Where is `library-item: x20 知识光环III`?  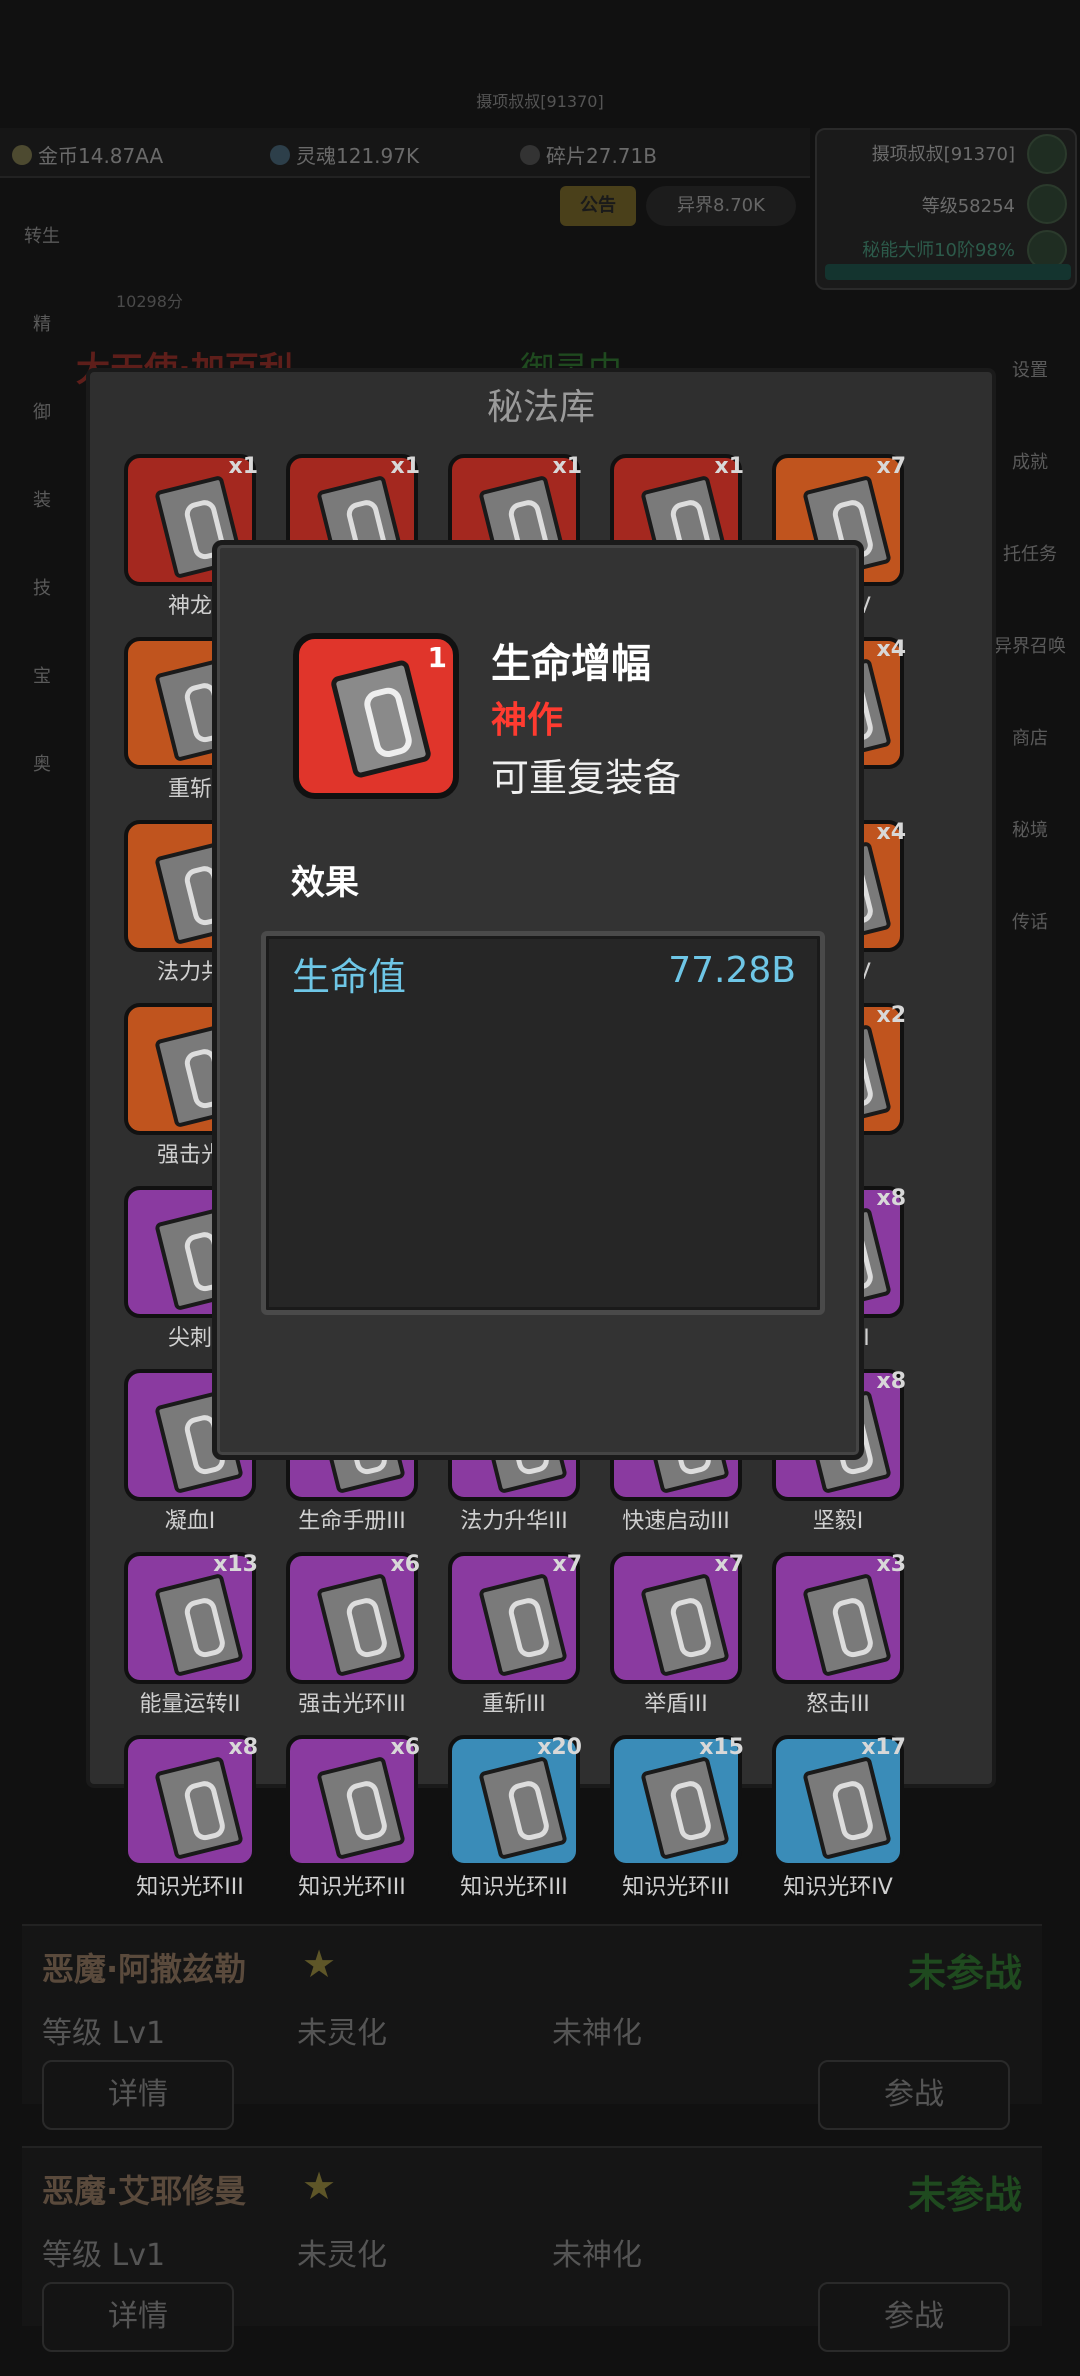 library-item: x20 知识光环III is located at coordinates (514, 1820).